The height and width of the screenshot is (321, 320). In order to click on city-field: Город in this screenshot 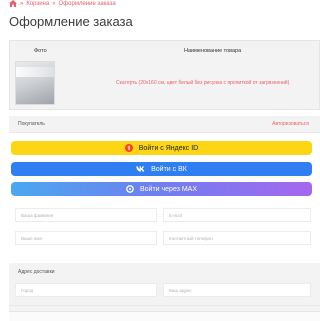, I will do `click(86, 290)`.